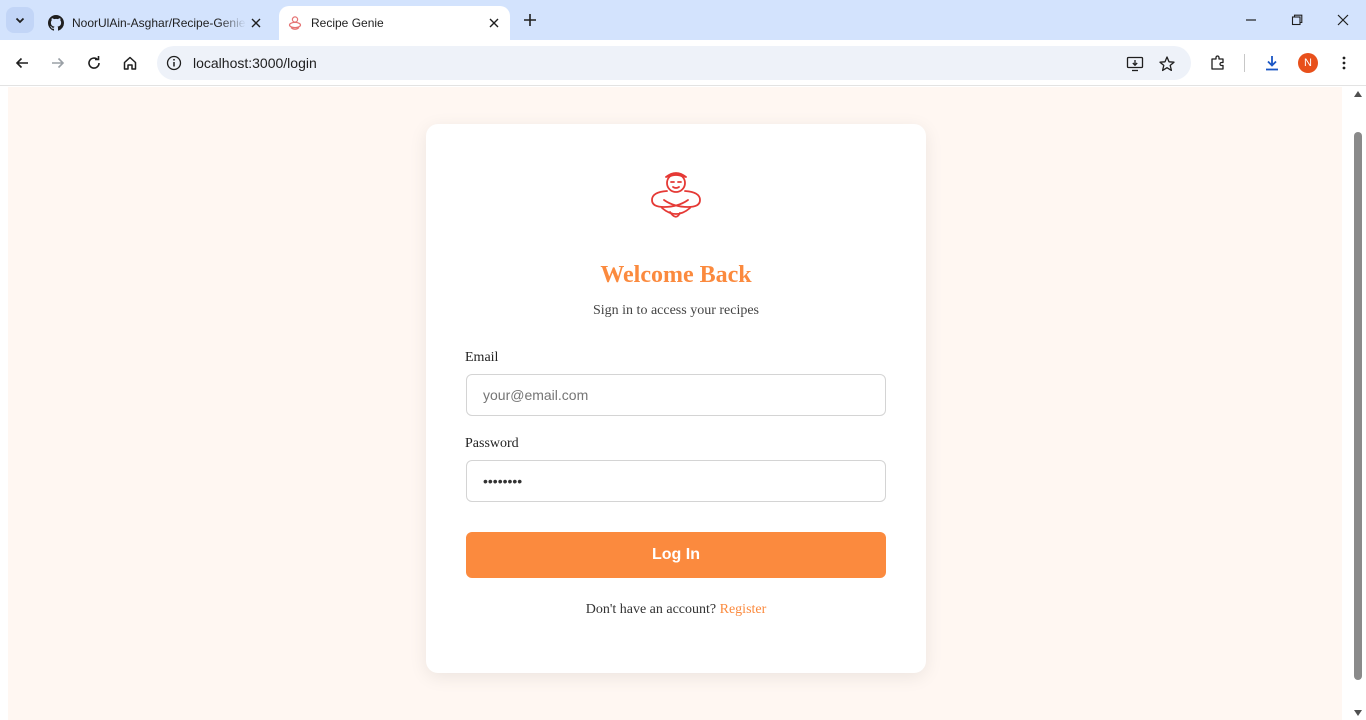 The width and height of the screenshot is (1366, 720). I want to click on close-window-button, so click(1343, 20).